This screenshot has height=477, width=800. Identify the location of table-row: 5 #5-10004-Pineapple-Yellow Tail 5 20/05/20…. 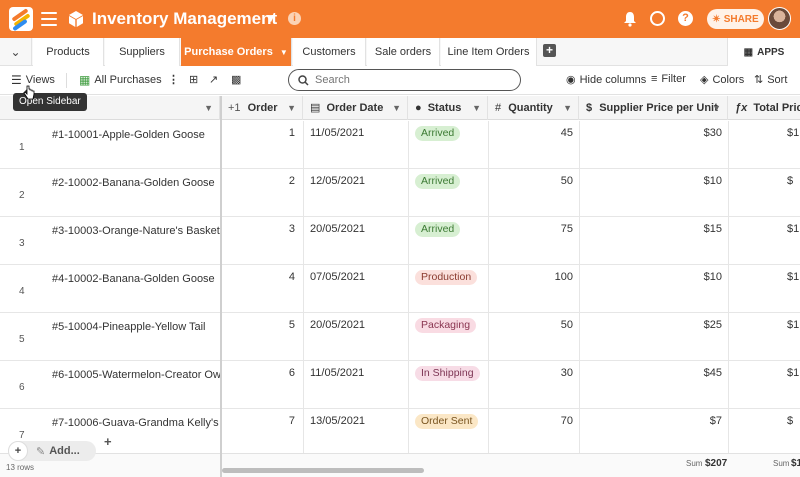
(400, 337).